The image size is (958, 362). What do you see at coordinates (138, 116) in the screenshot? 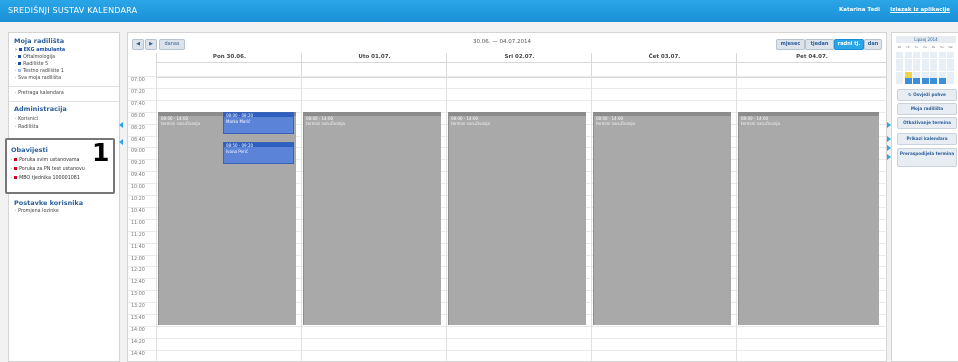
I see `time-label: 08:00` at bounding box center [138, 116].